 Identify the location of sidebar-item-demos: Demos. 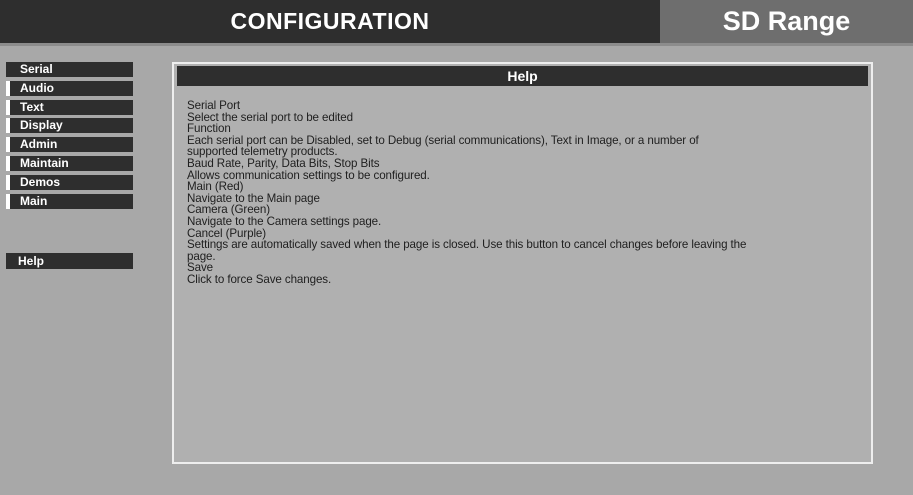
(69, 182).